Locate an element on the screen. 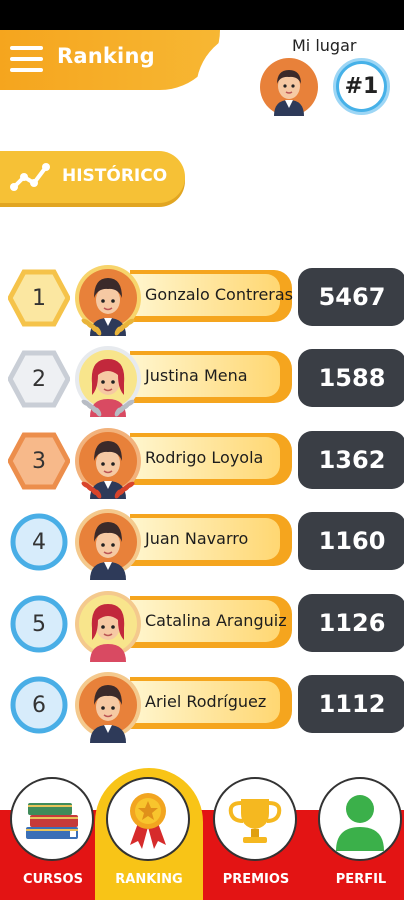 The height and width of the screenshot is (900, 404). player-name: Ariel Rodríguez is located at coordinates (206, 701).